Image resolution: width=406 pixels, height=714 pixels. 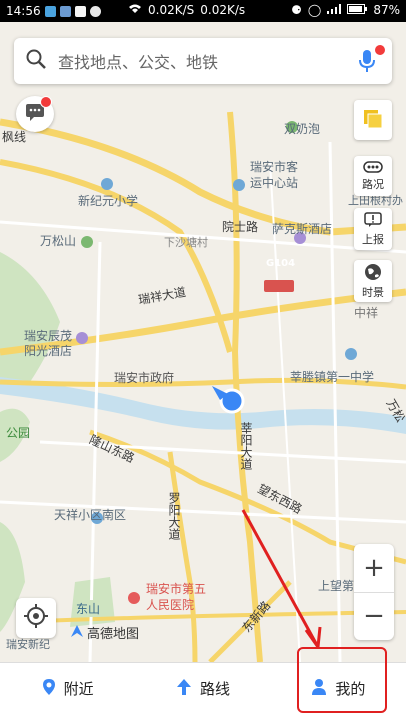 What do you see at coordinates (36, 61) in the screenshot?
I see `search-icon` at bounding box center [36, 61].